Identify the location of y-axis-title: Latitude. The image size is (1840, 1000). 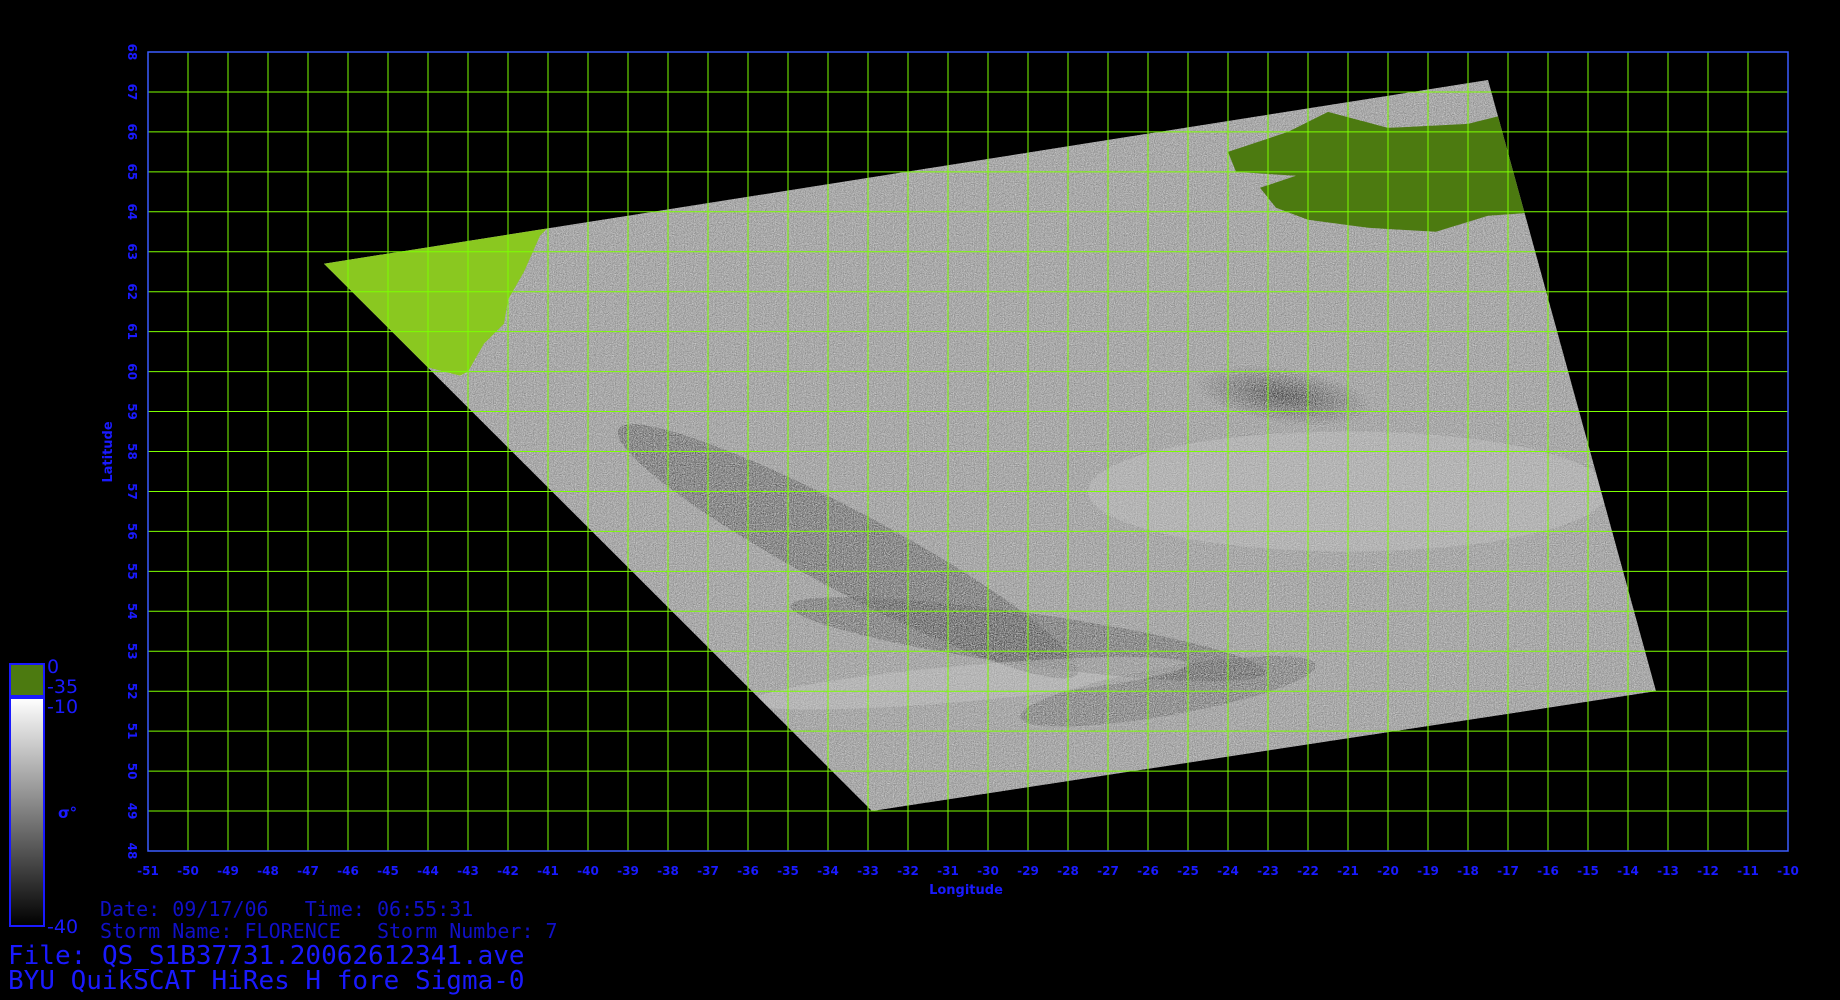
(108, 452).